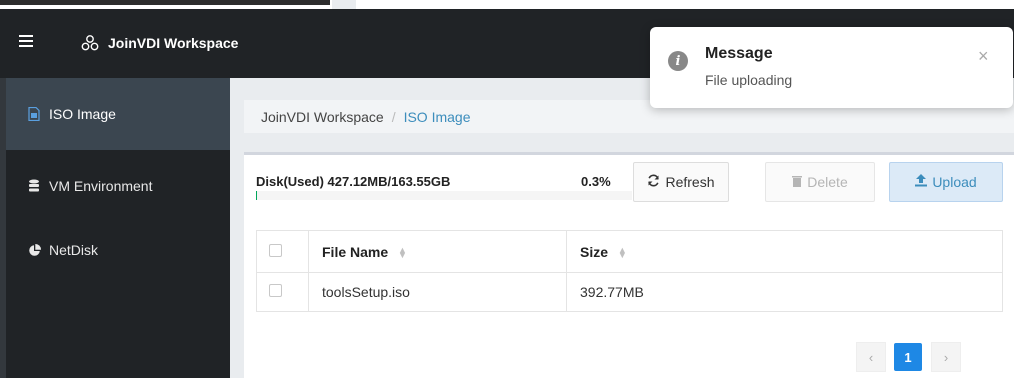 Image resolution: width=1014 pixels, height=378 pixels. Describe the element at coordinates (749, 80) in the screenshot. I see `toast-message: File uploading` at that location.